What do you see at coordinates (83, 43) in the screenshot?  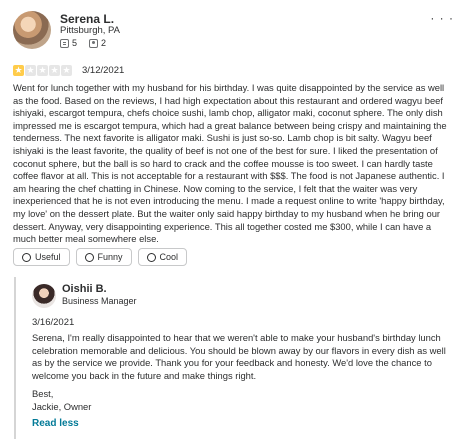 I see `reviewer-stats: 5 2` at bounding box center [83, 43].